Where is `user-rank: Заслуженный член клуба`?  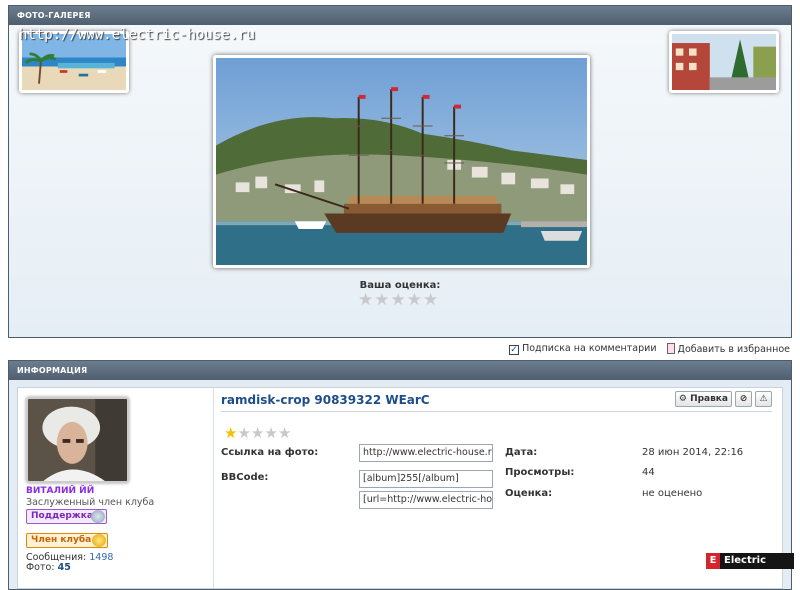
user-rank: Заслуженный член клуба is located at coordinates (90, 502).